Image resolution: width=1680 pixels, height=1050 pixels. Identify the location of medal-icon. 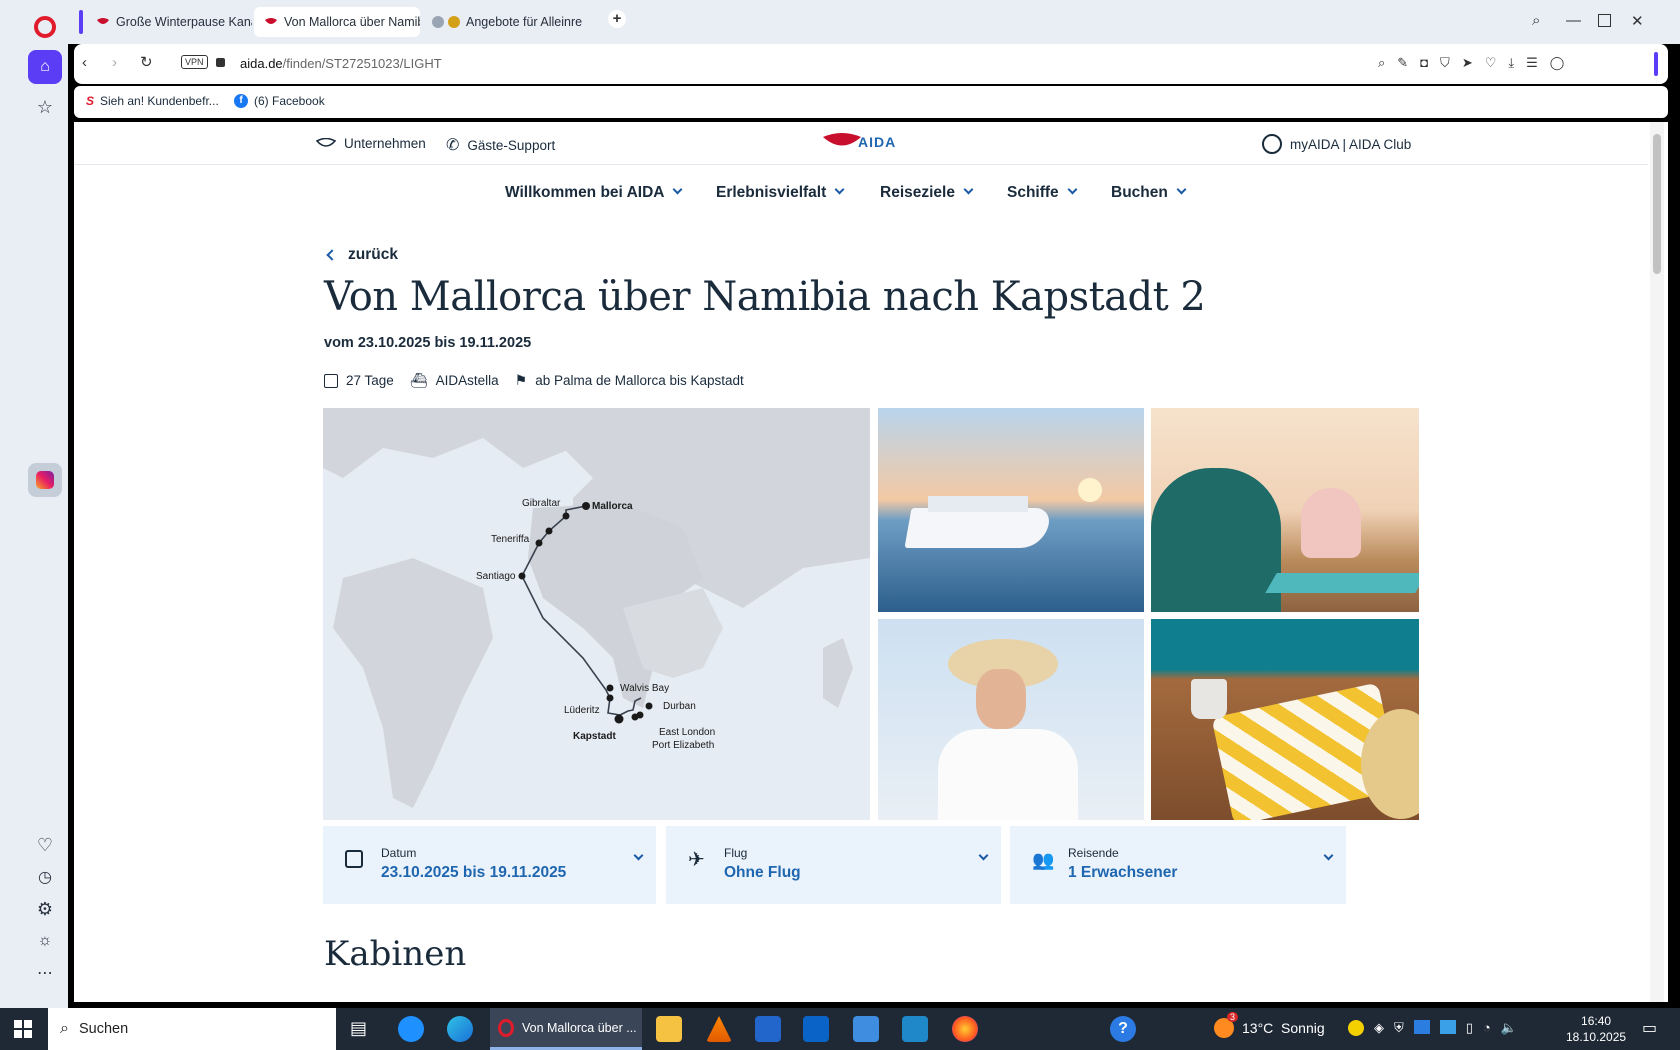
(454, 22).